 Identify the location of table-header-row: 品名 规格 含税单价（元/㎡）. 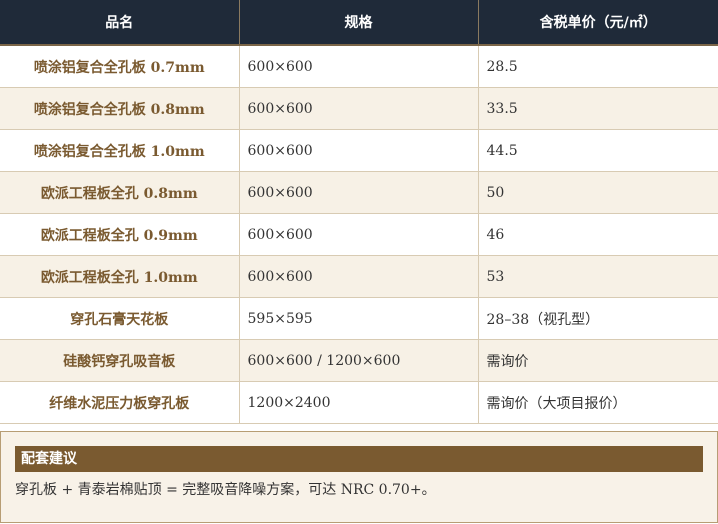
(359, 23).